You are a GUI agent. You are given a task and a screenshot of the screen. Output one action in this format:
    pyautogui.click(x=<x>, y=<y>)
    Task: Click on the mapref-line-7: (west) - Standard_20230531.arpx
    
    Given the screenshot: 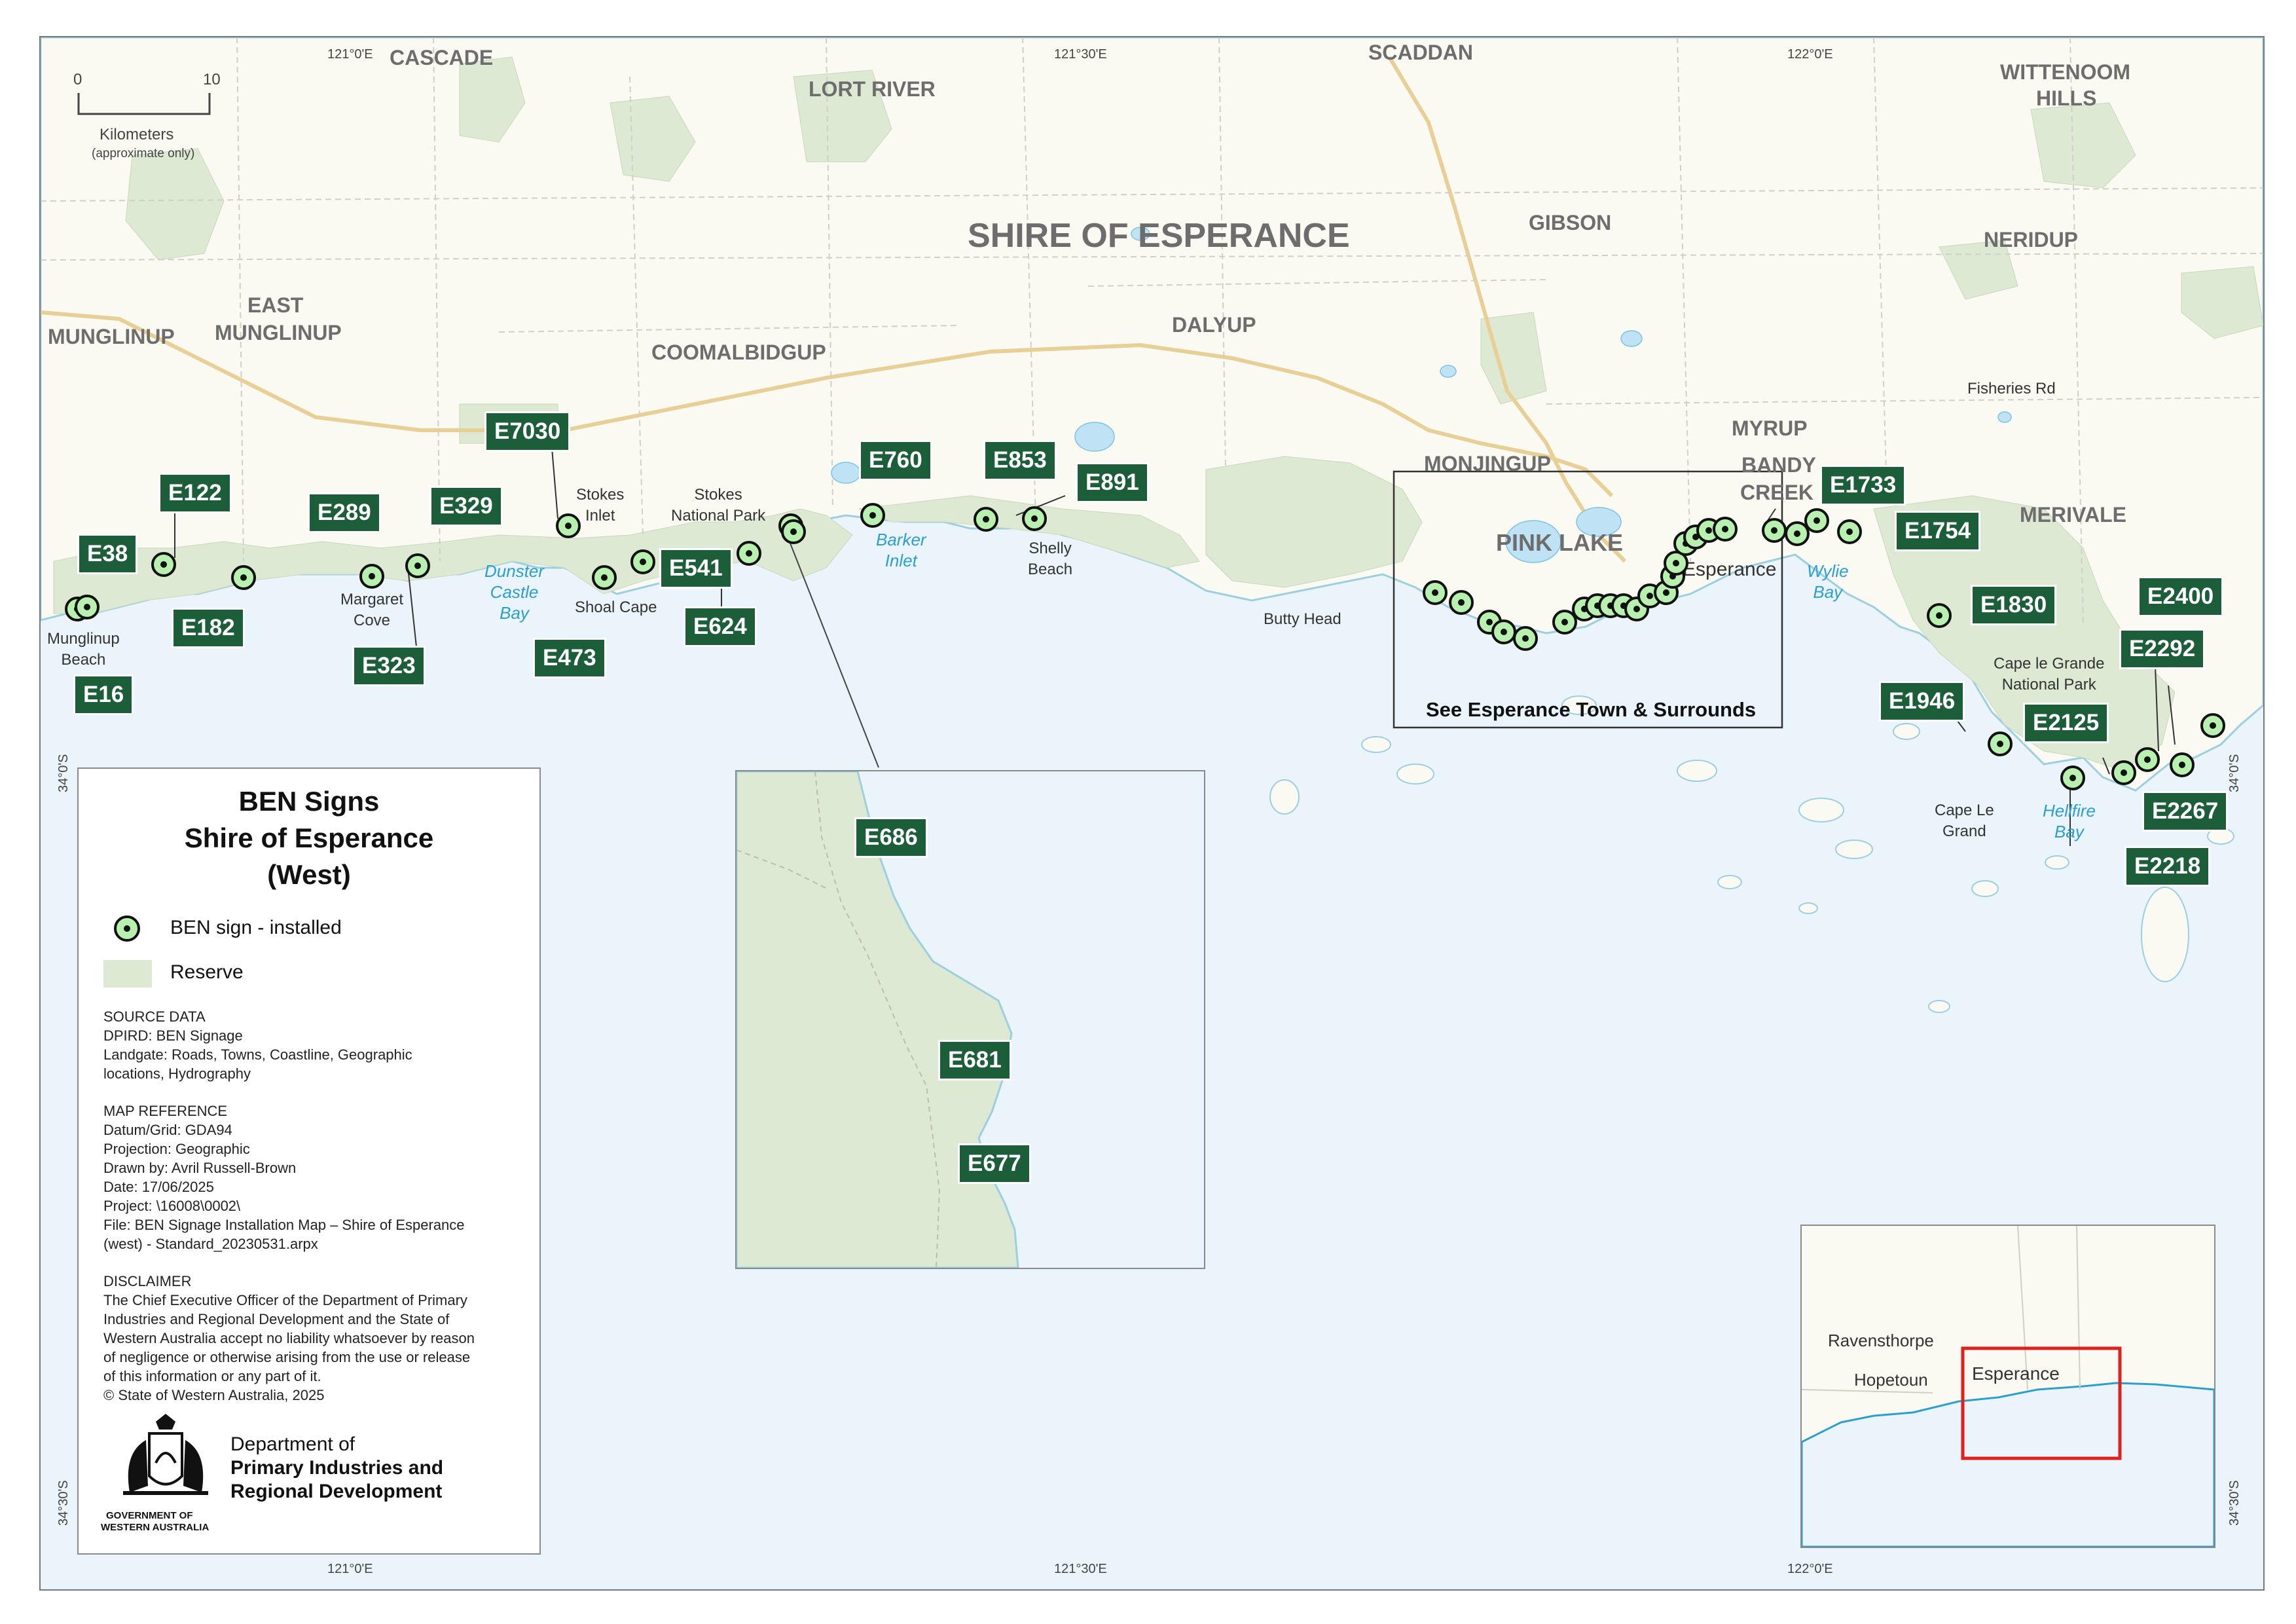 What is the action you would take?
    pyautogui.click(x=210, y=1244)
    